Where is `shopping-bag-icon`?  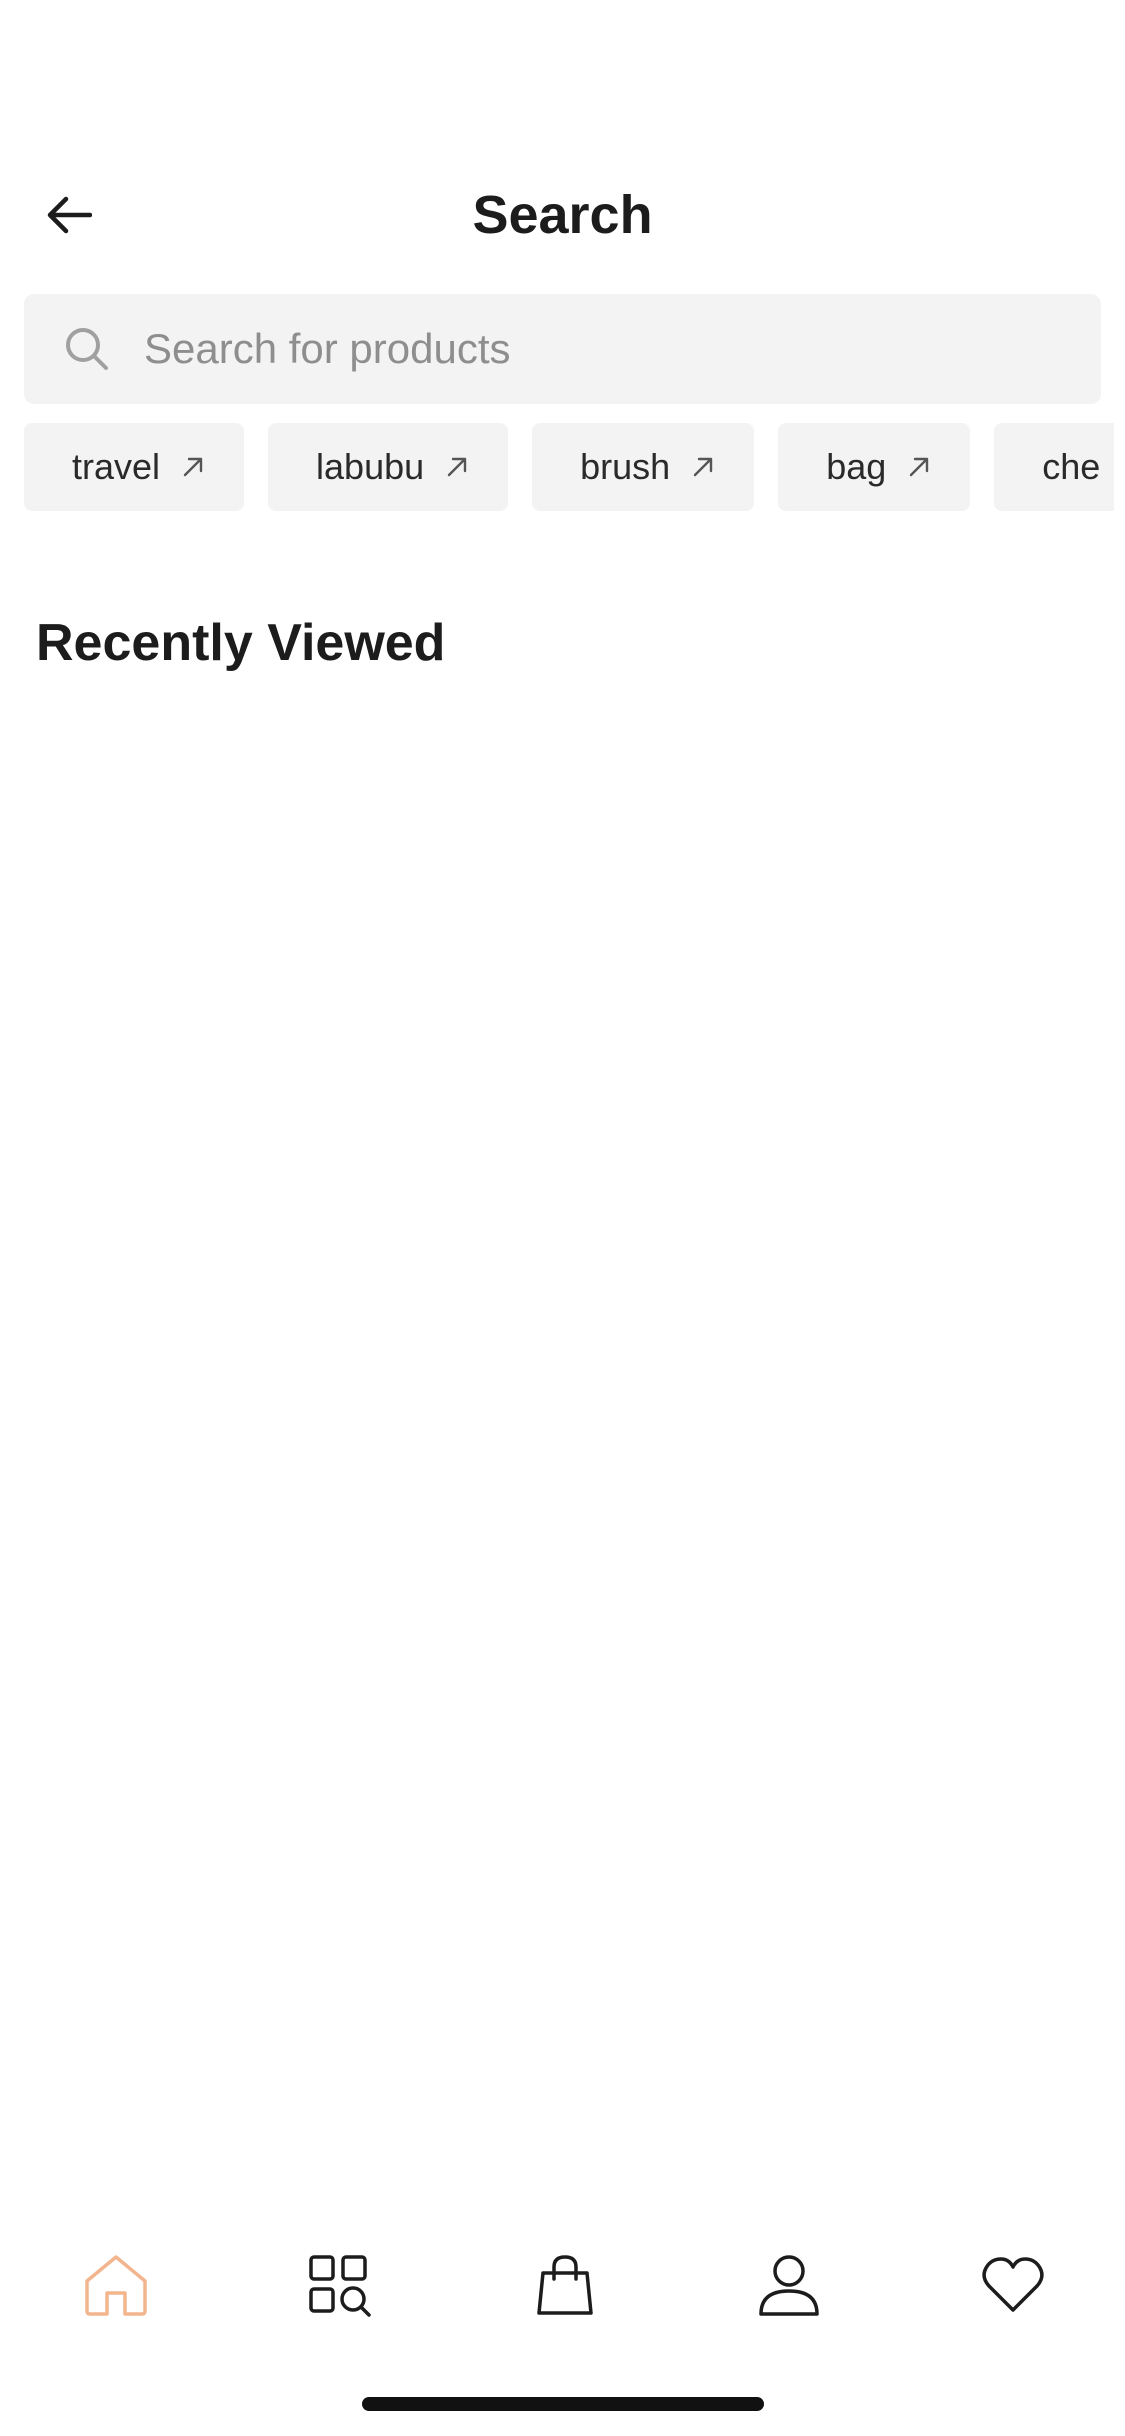
shopping-bag-icon is located at coordinates (564, 2285).